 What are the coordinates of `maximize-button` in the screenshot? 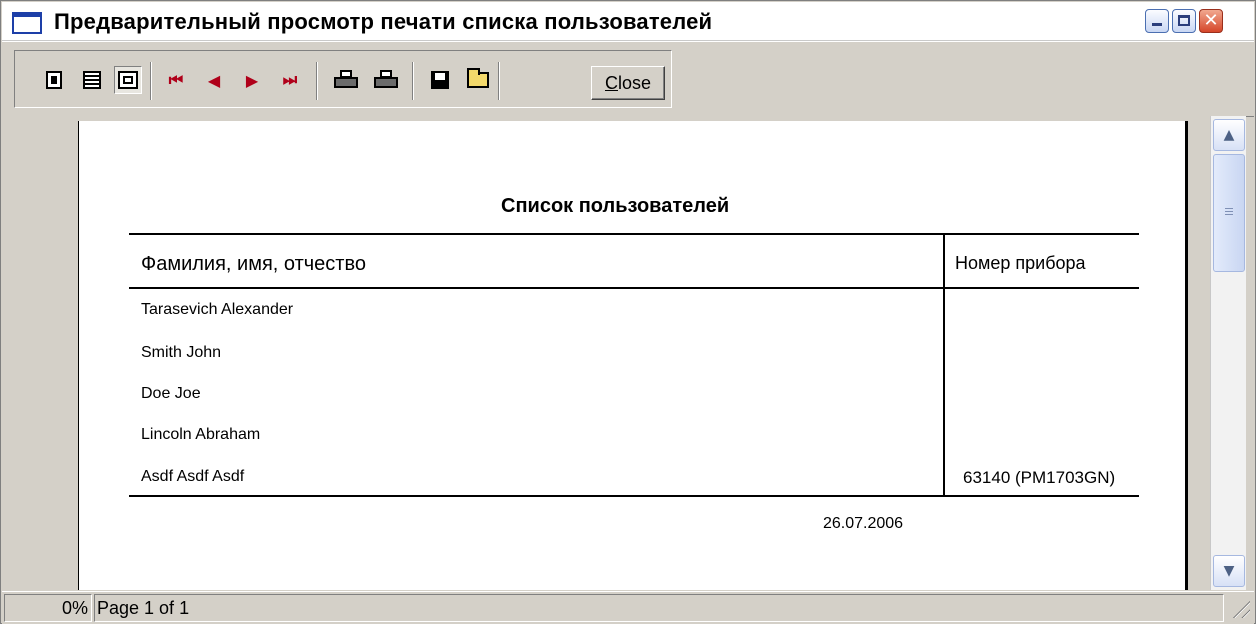 It's located at (1184, 21).